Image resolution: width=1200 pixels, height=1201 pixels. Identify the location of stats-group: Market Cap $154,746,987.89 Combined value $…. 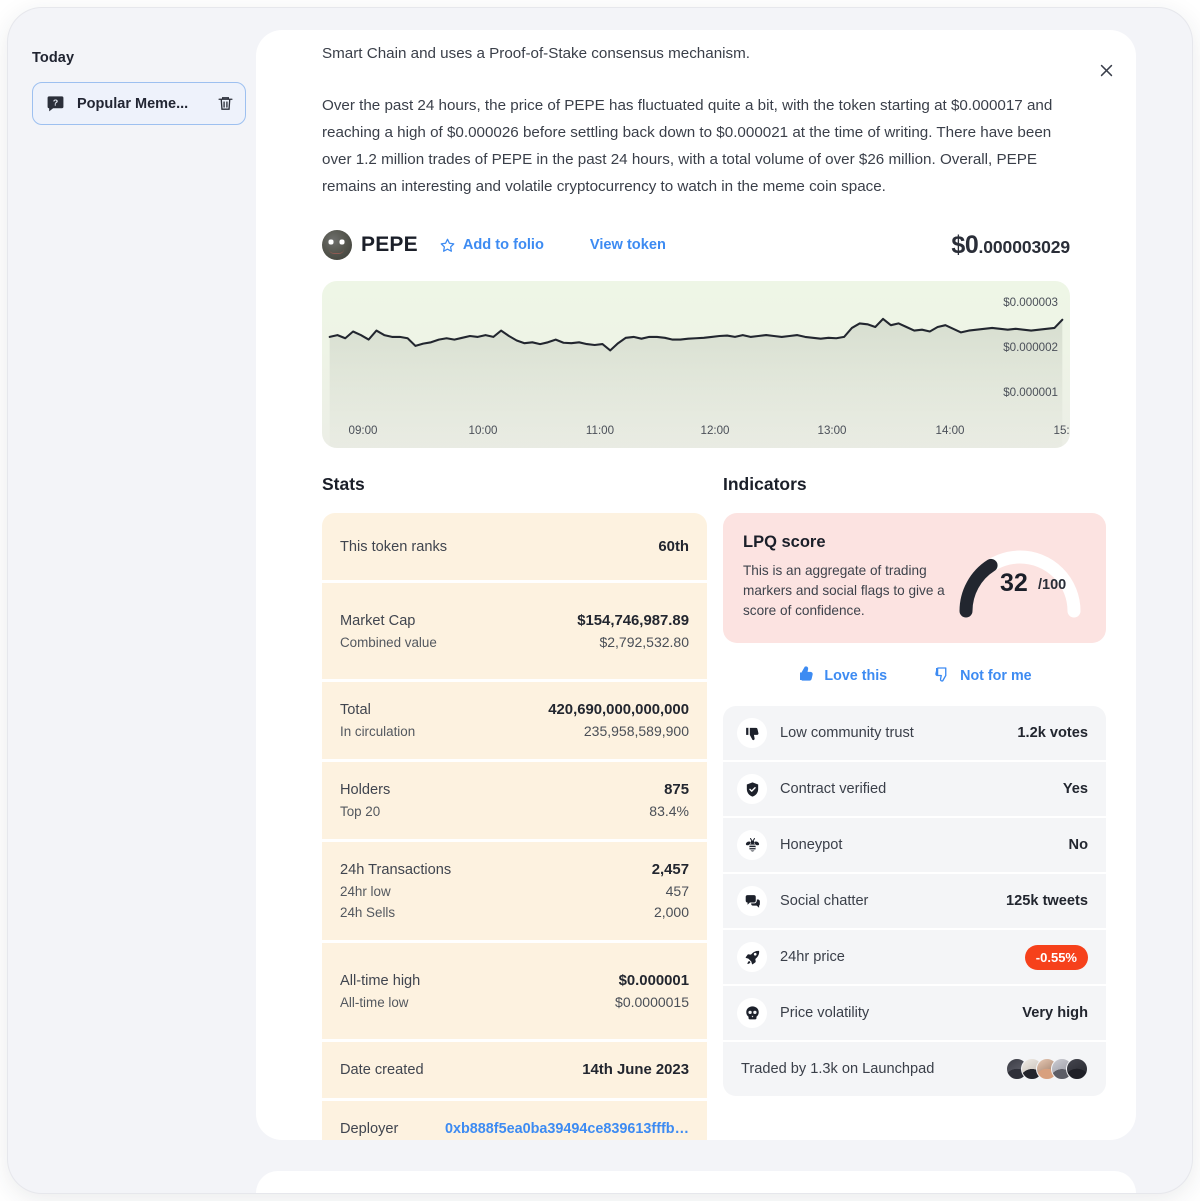
(514, 631).